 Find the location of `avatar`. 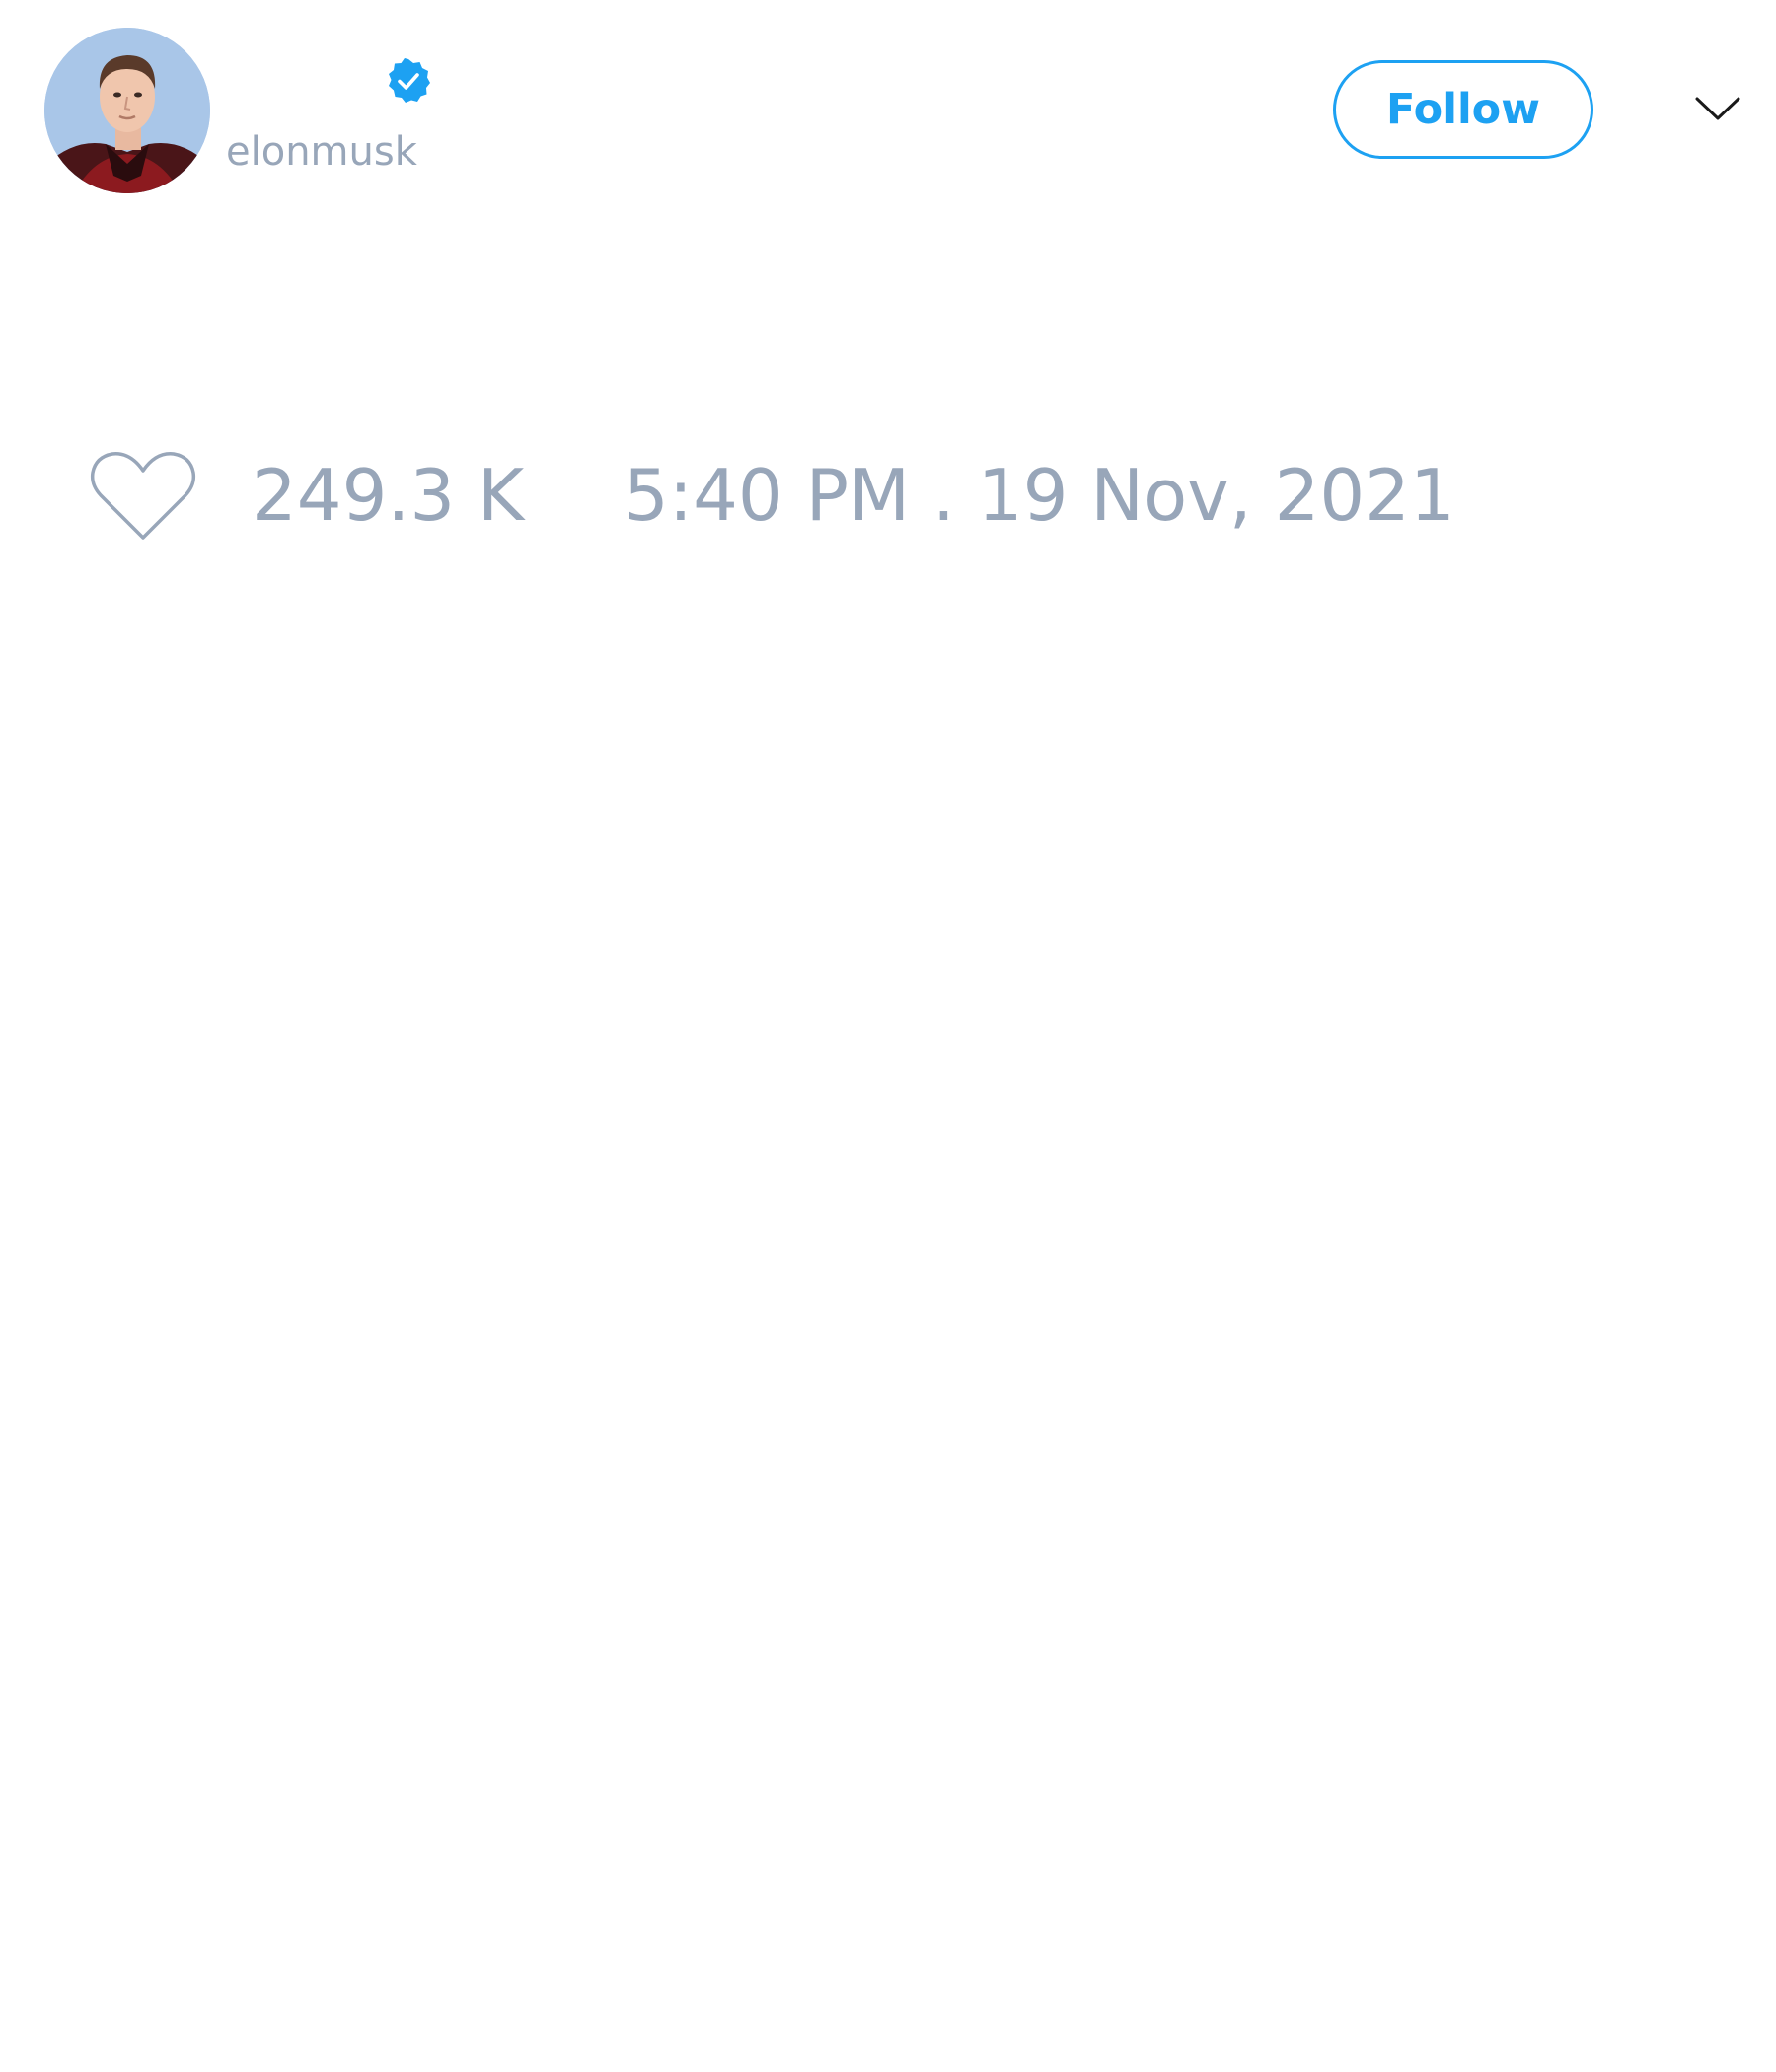

avatar is located at coordinates (127, 111).